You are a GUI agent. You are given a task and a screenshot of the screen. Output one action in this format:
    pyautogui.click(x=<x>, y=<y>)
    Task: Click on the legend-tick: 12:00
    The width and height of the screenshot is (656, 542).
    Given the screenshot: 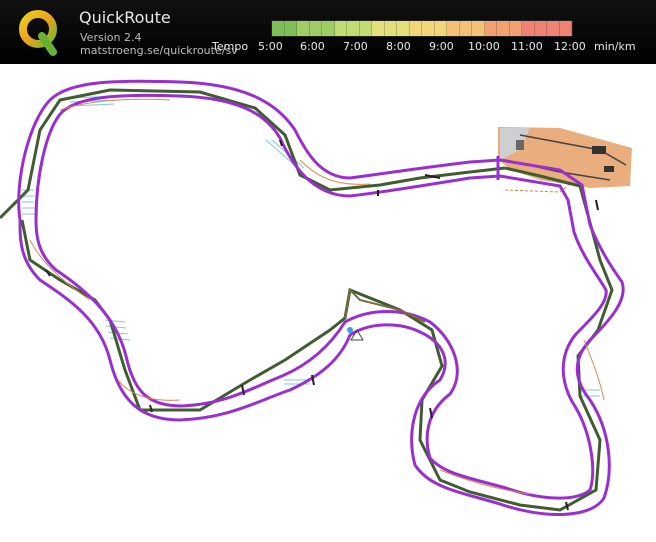 What is the action you would take?
    pyautogui.click(x=570, y=46)
    